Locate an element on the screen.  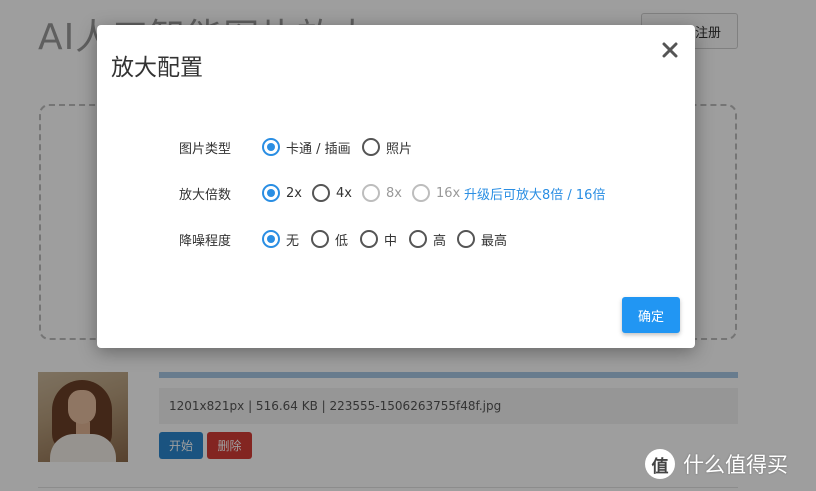
image-type-label: 图片类型 is located at coordinates (205, 149).